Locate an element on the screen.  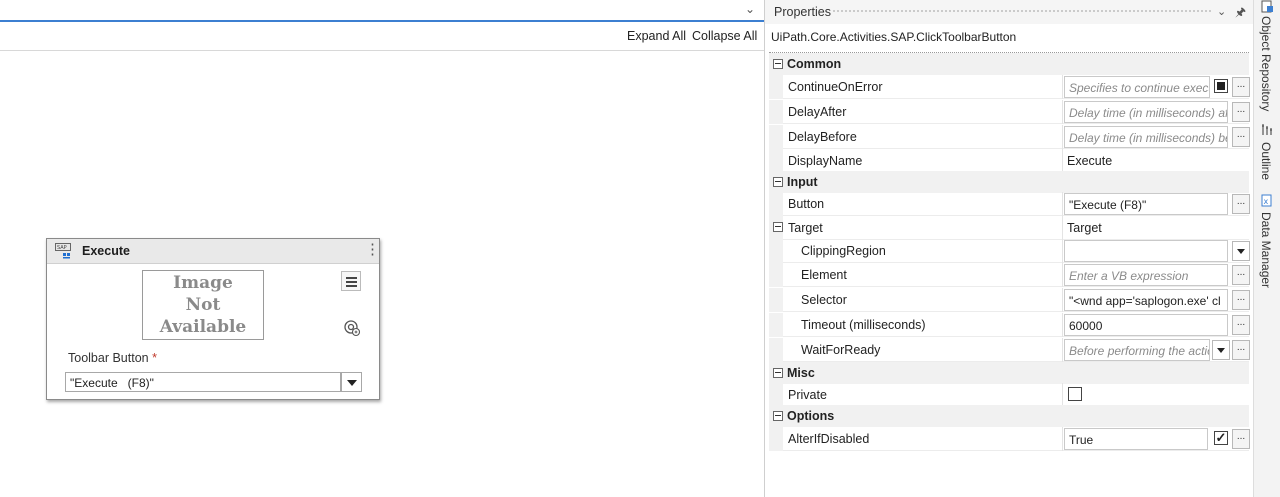
private-checkbox is located at coordinates (1075, 394).